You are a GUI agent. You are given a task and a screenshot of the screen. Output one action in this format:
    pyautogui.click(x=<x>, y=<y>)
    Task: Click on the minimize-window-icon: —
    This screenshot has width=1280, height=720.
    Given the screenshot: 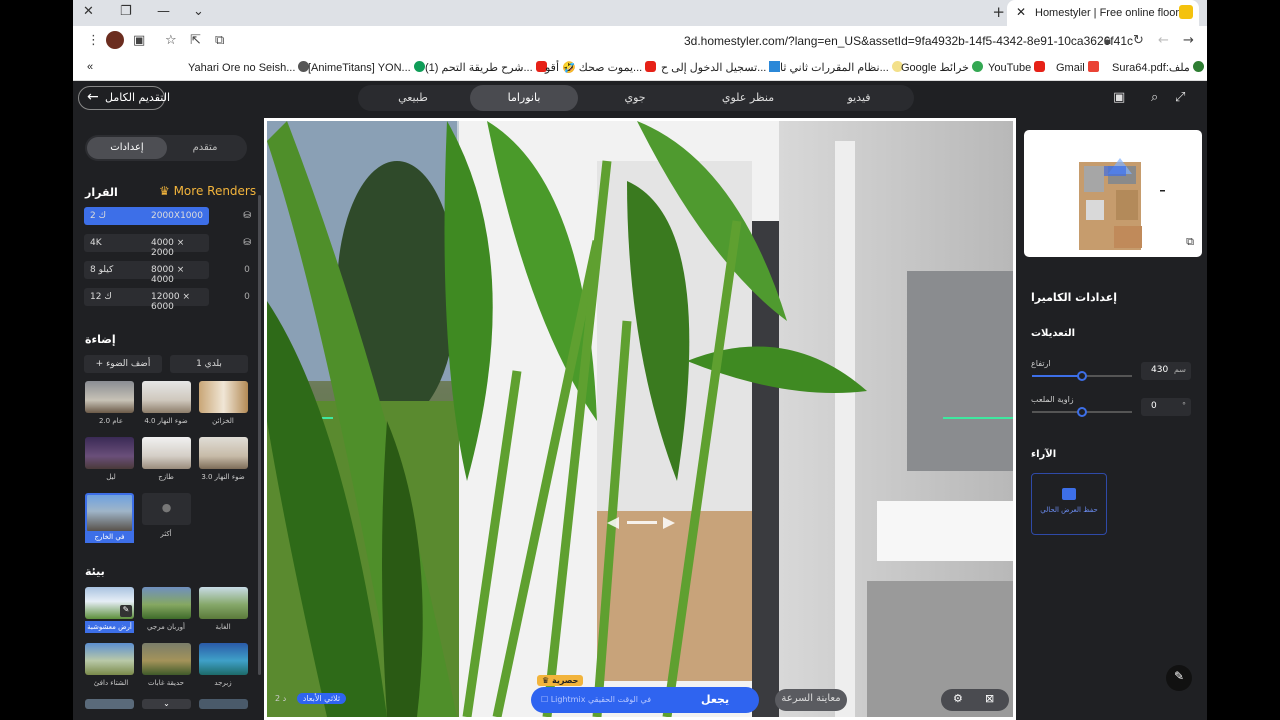 What is the action you would take?
    pyautogui.click(x=163, y=11)
    